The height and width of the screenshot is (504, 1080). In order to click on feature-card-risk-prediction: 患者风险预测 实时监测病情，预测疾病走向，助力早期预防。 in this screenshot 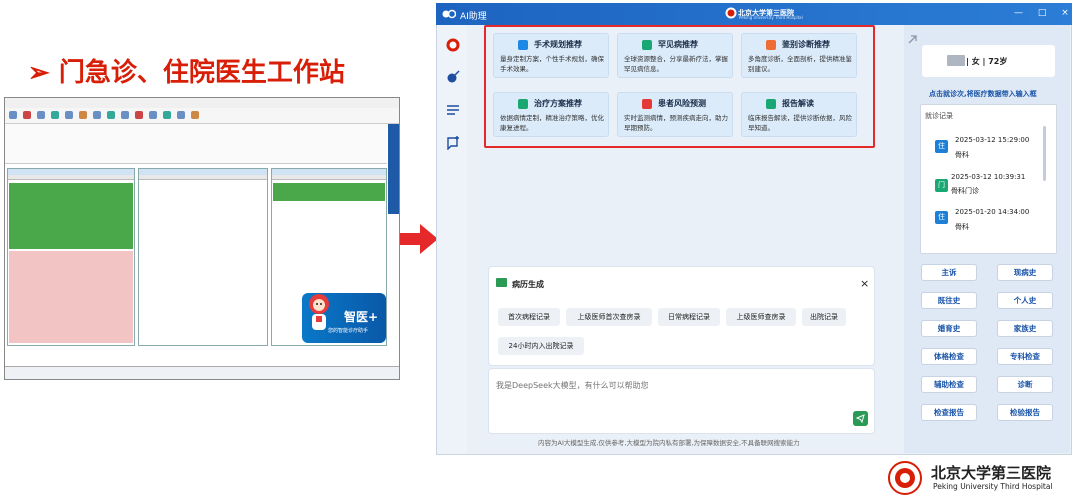, I will do `click(675, 114)`.